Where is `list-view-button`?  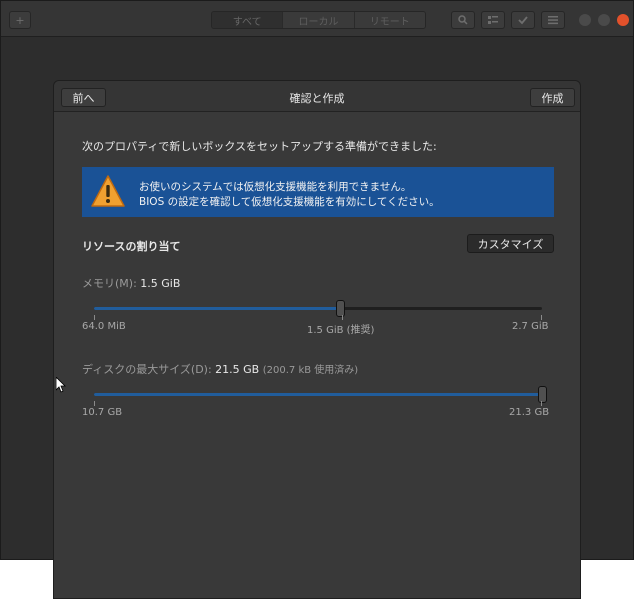 list-view-button is located at coordinates (493, 20).